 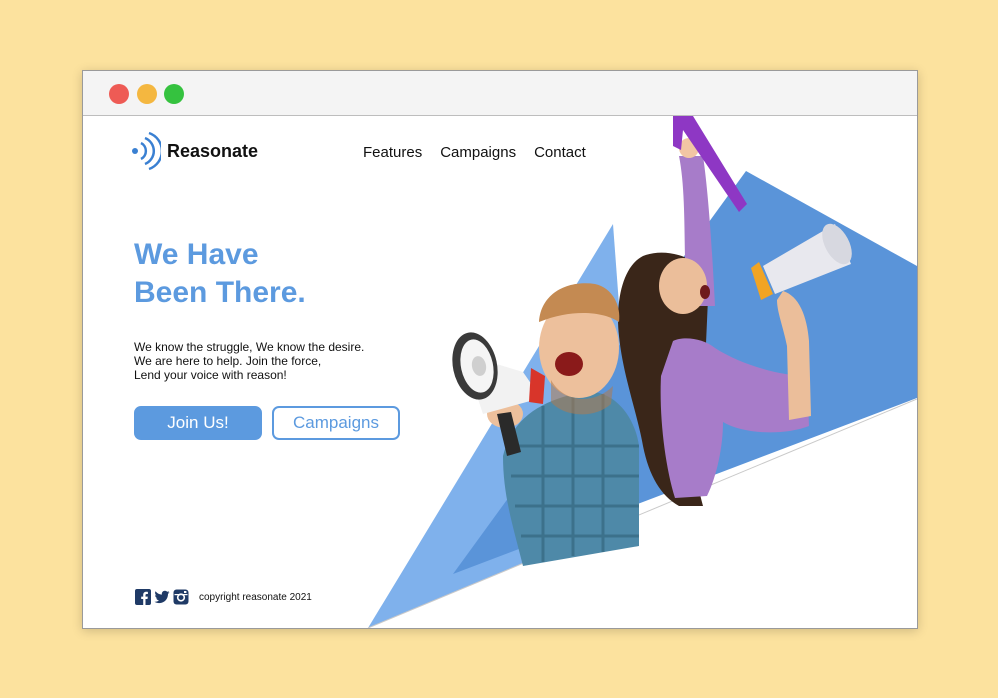 What do you see at coordinates (392, 152) in the screenshot?
I see `nav-link-features: Features` at bounding box center [392, 152].